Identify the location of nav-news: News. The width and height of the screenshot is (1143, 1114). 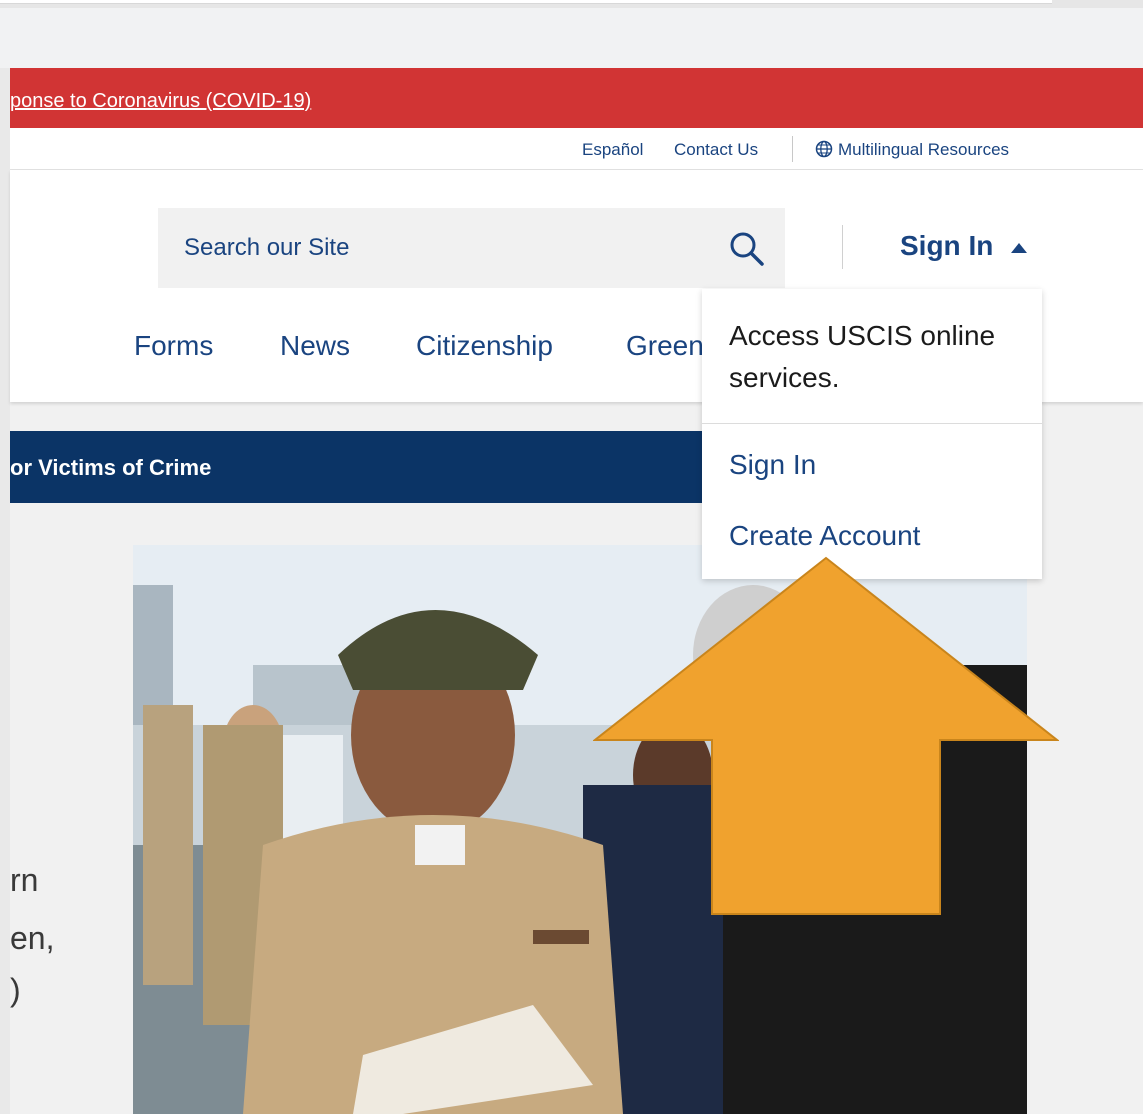
(315, 346).